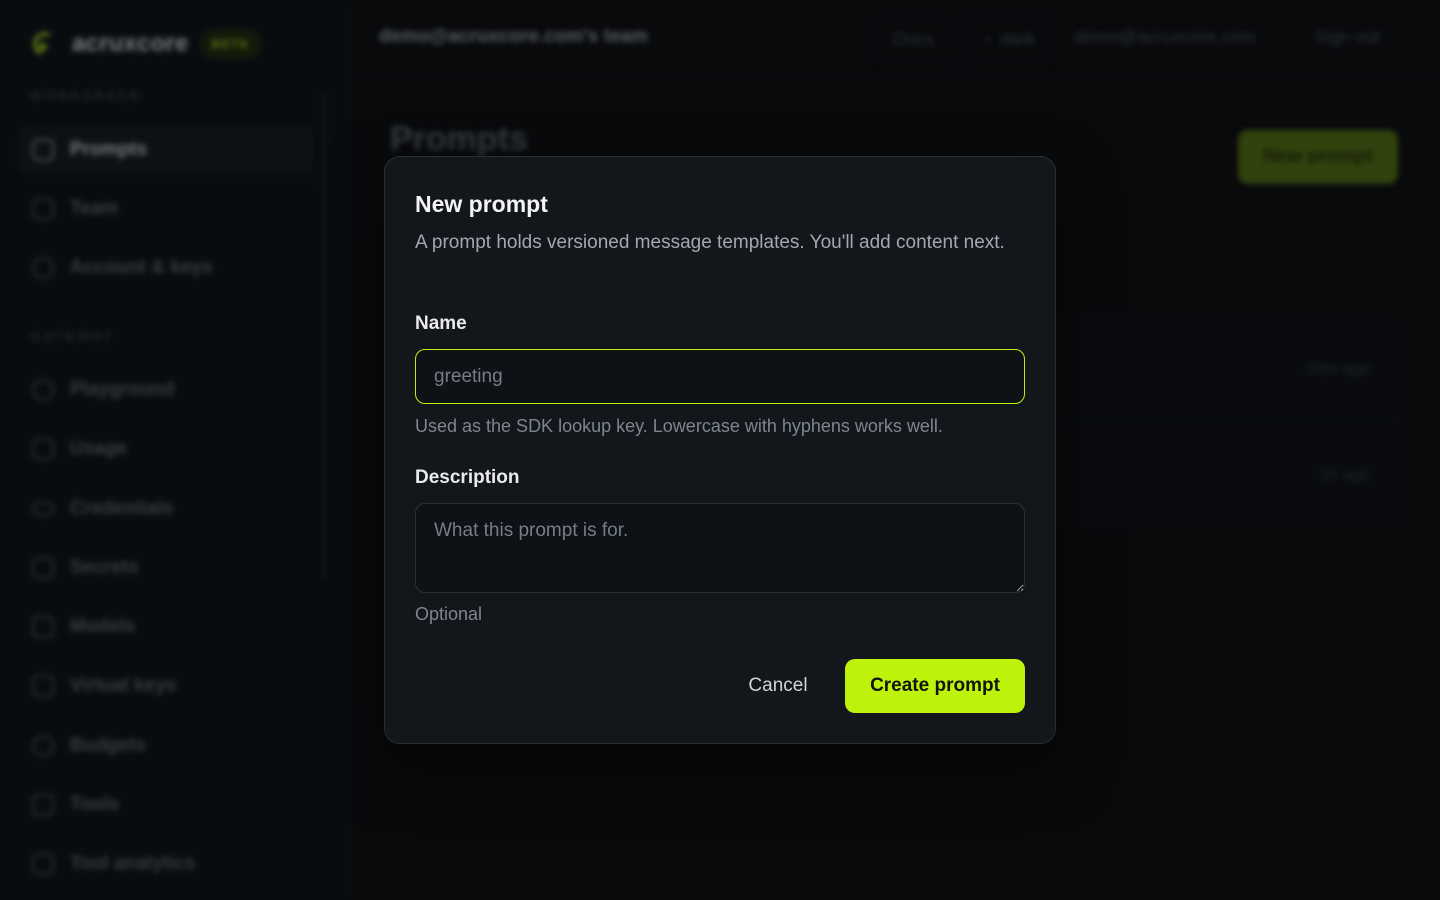  Describe the element at coordinates (720, 548) in the screenshot. I see `description-textarea` at that location.